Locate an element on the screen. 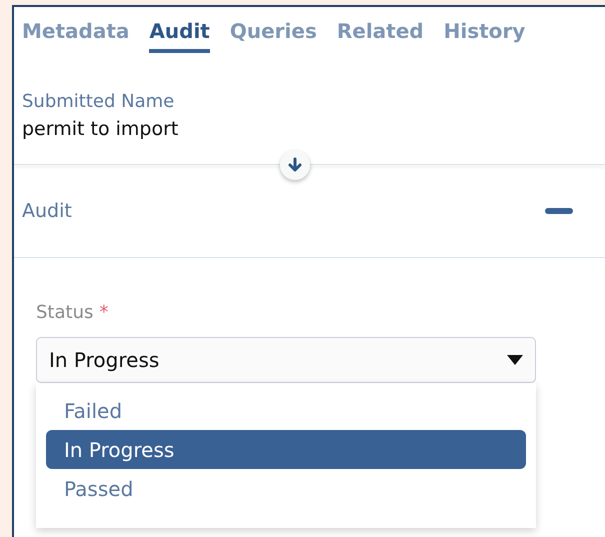 This screenshot has height=537, width=605. tab: Related is located at coordinates (380, 36).